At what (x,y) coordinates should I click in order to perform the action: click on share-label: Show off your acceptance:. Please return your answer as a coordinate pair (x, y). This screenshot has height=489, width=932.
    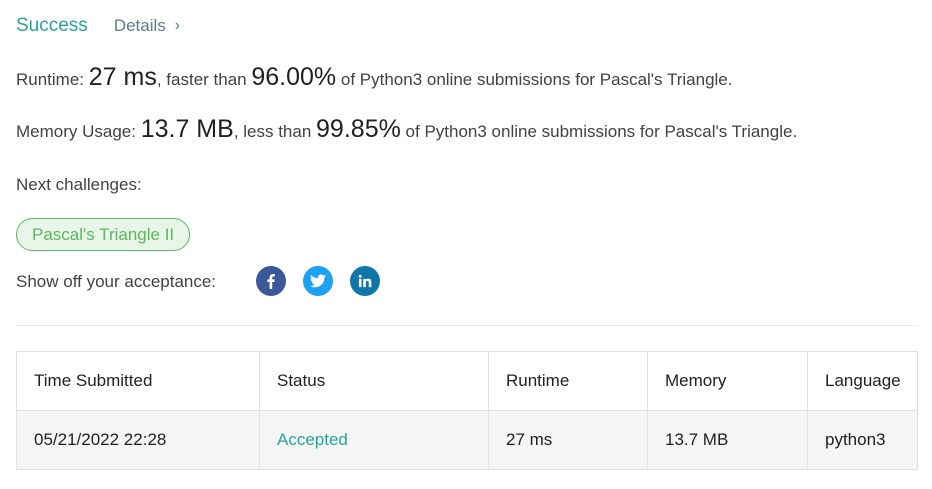
    Looking at the image, I should click on (116, 281).